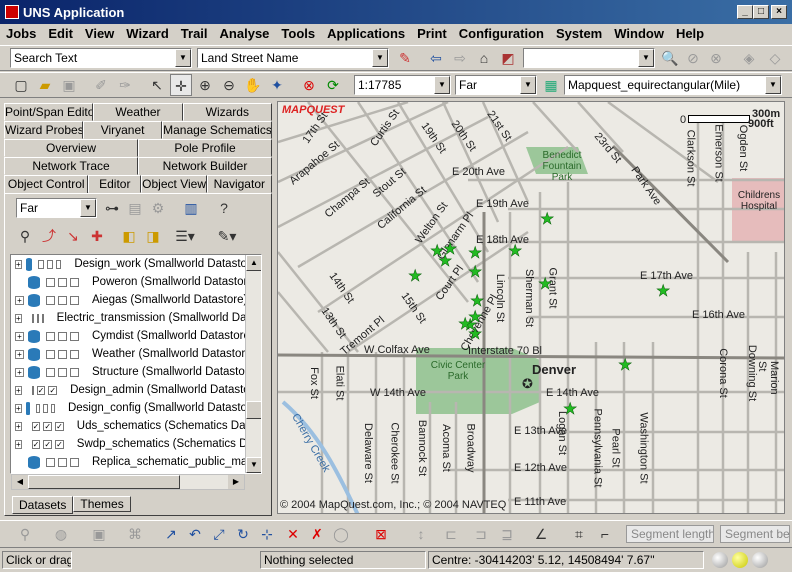 Image resolution: width=792 pixels, height=572 pixels. What do you see at coordinates (73, 236) in the screenshot?
I see `trace-select-icon: ↘` at bounding box center [73, 236].